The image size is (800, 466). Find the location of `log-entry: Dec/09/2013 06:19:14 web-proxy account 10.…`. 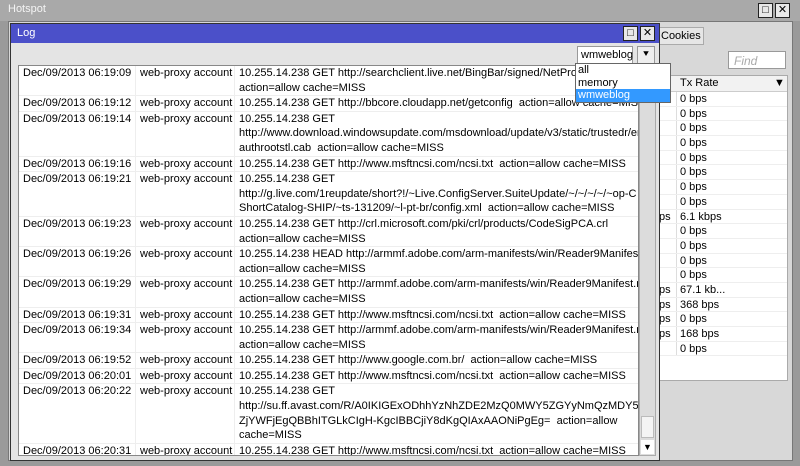

log-entry: Dec/09/2013 06:19:14 web-proxy account 10.… is located at coordinates (328, 134).